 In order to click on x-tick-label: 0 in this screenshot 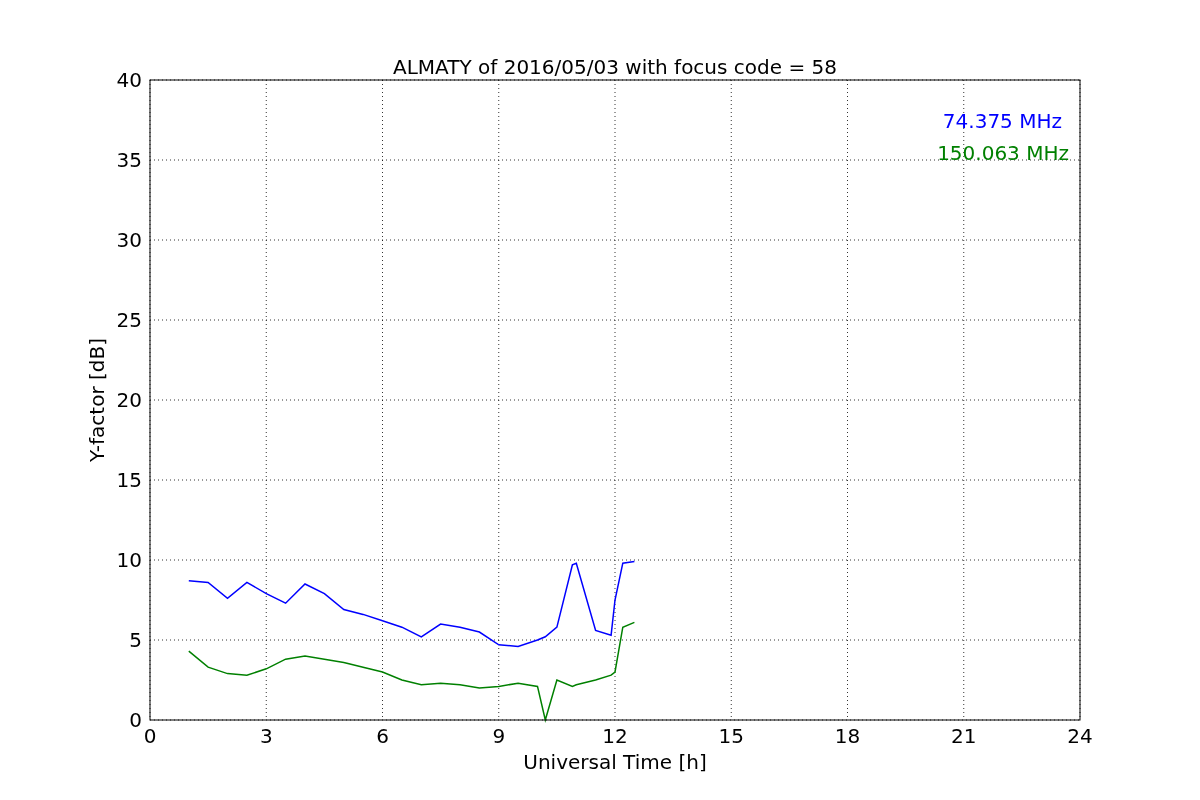, I will do `click(150, 736)`.